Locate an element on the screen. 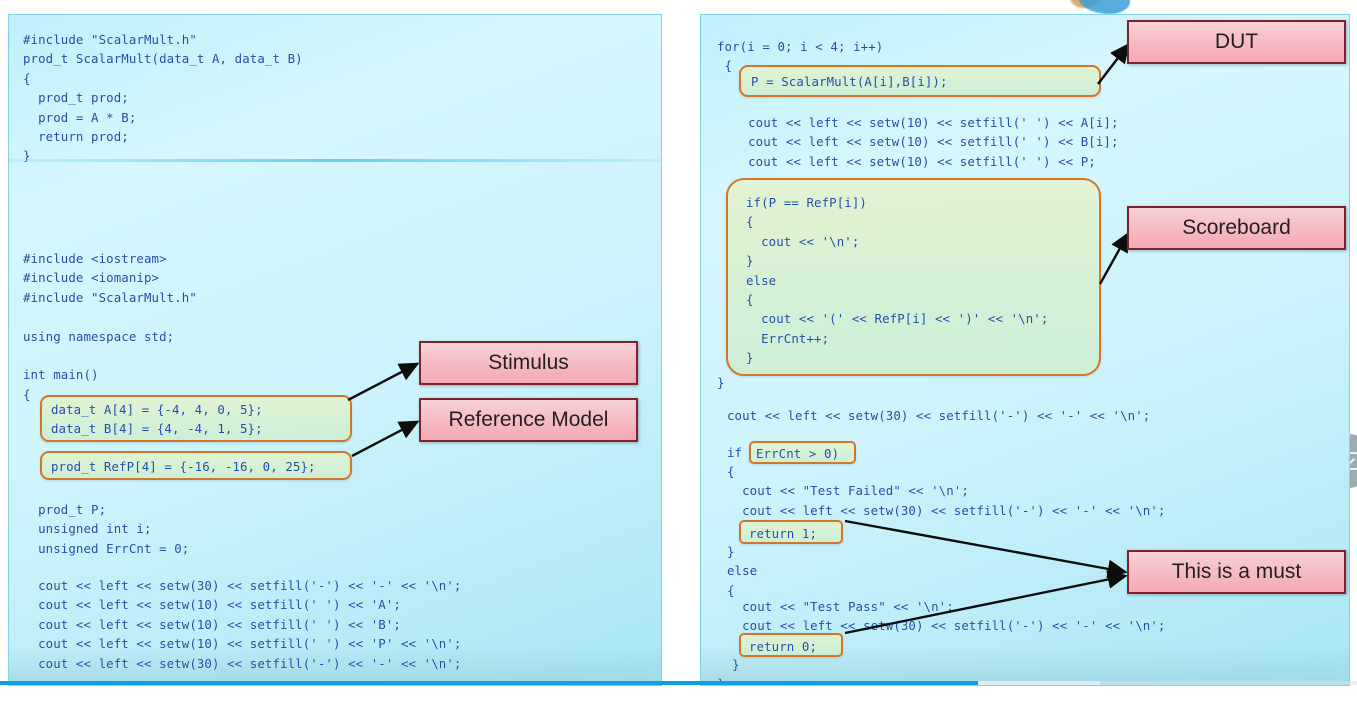 Image resolution: width=1357 pixels, height=701 pixels. callout-this-is-a-must: This is a must is located at coordinates (1236, 572).